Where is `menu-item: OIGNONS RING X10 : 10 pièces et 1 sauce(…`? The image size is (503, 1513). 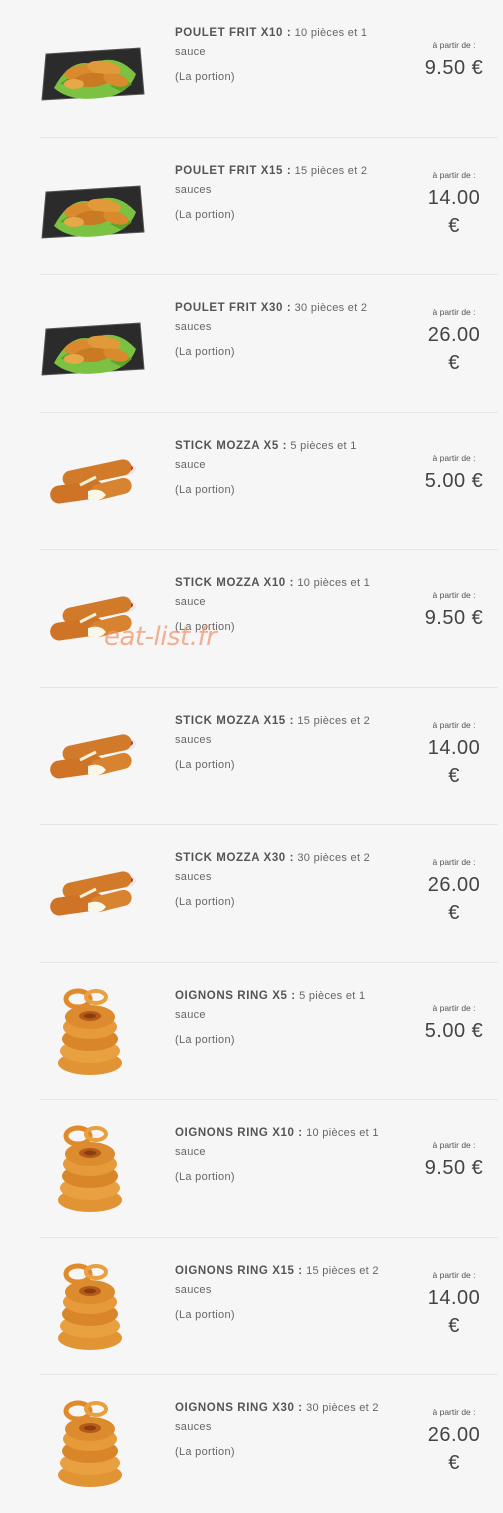
menu-item: OIGNONS RING X10 : 10 pièces et 1 sauce(… is located at coordinates (269, 1169).